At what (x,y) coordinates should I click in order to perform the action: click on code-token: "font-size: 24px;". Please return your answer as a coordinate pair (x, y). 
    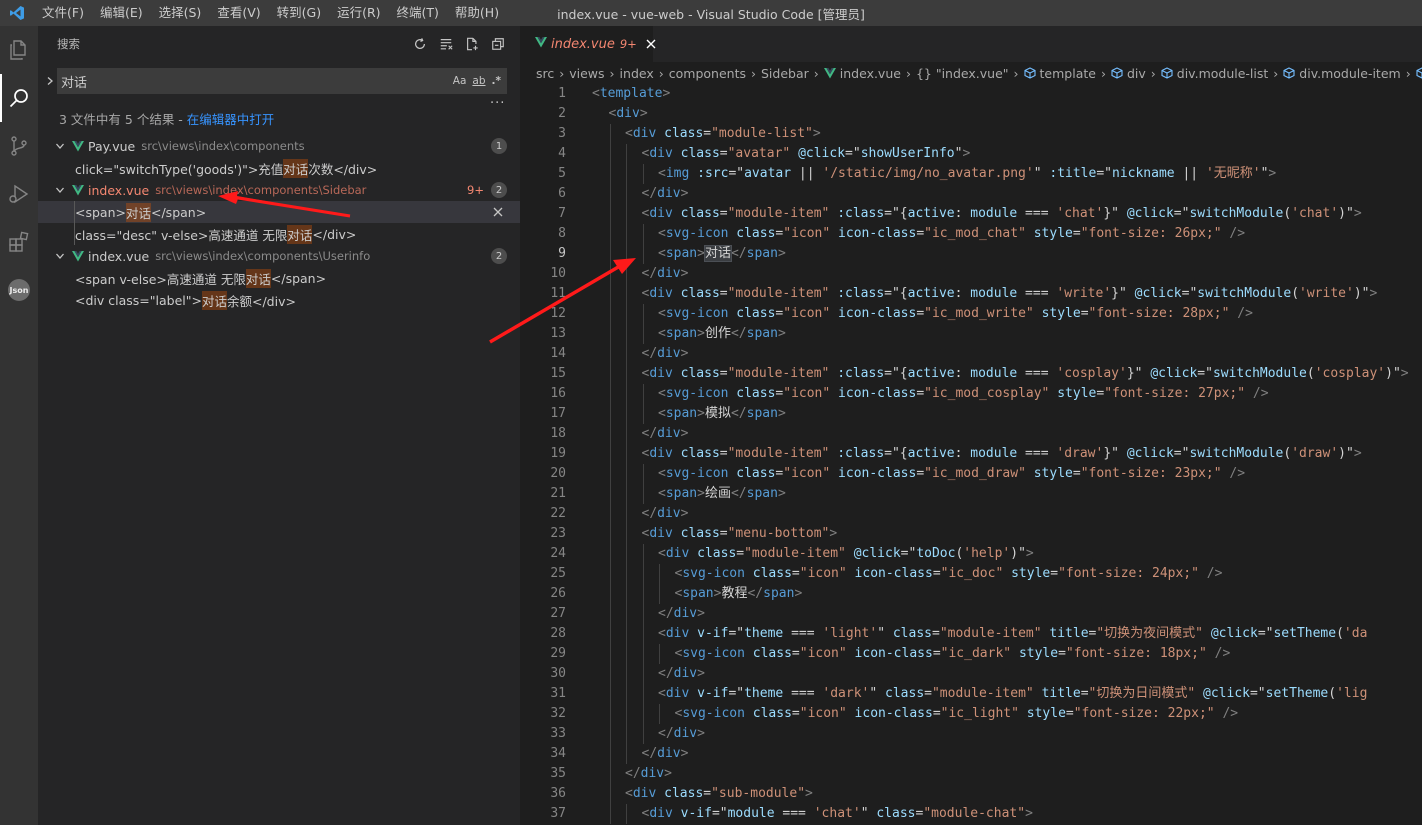
    Looking at the image, I should click on (1128, 573).